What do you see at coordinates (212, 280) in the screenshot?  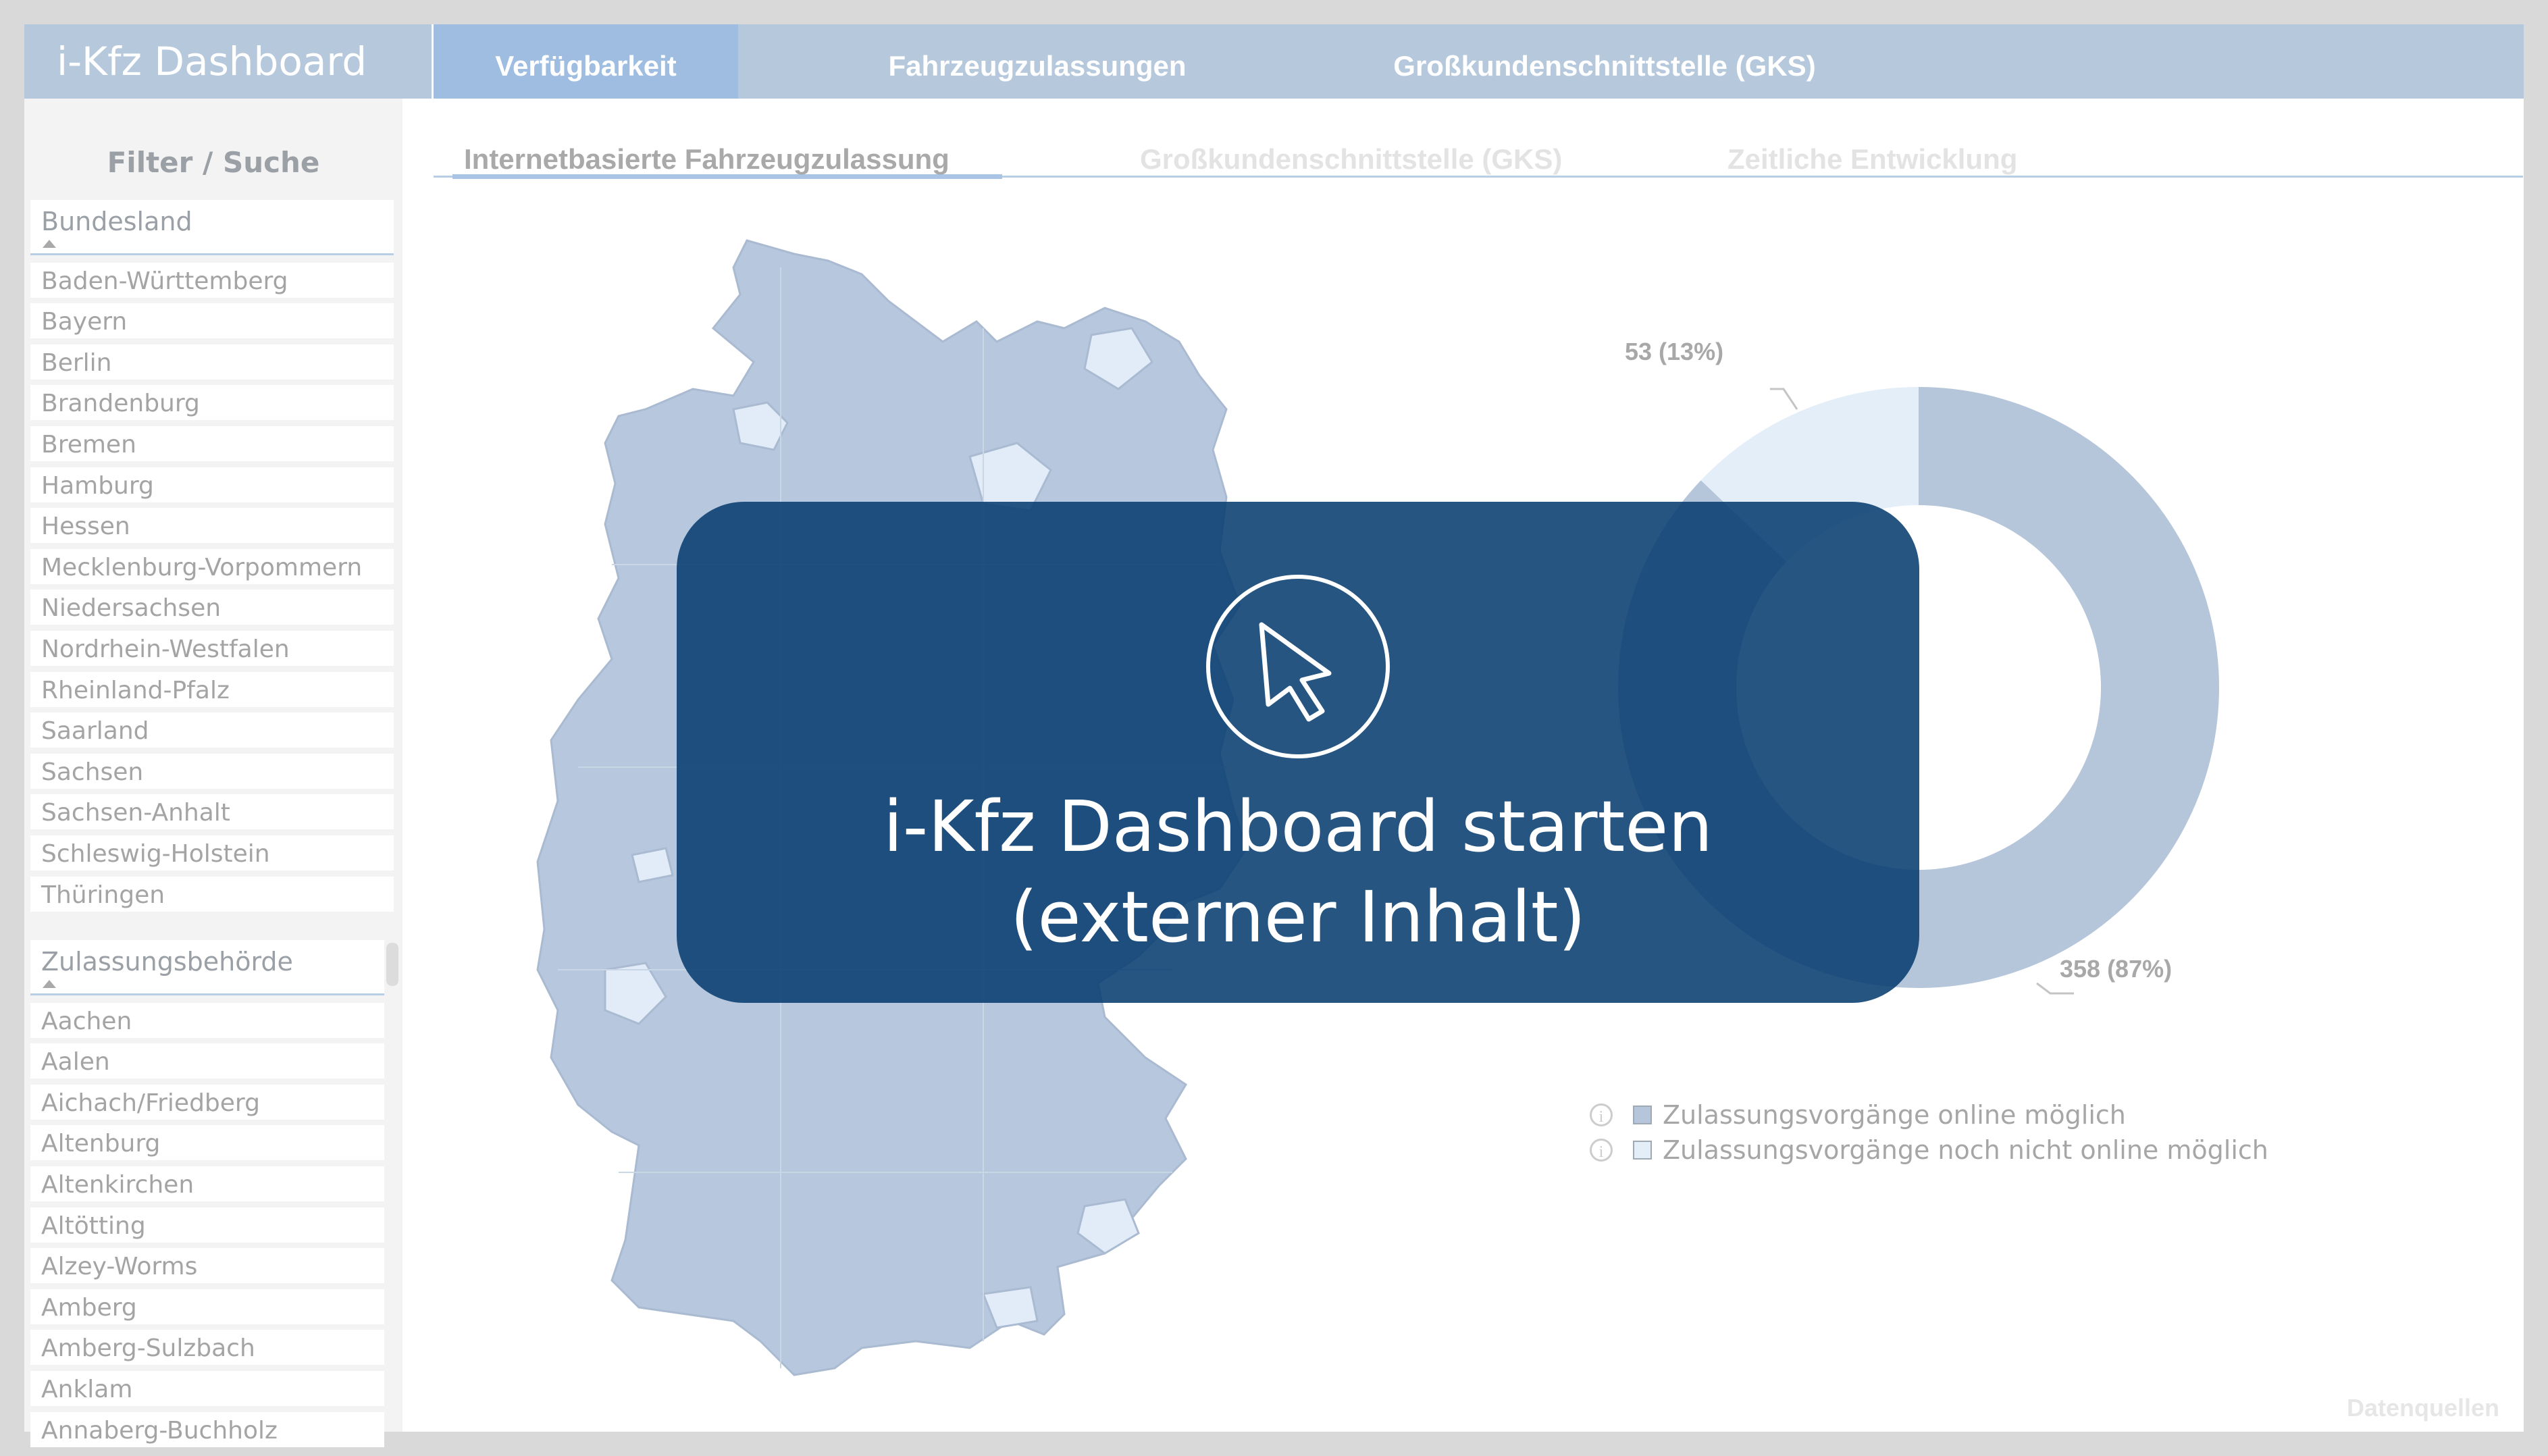 I see `slicer-item: Baden-Württemberg` at bounding box center [212, 280].